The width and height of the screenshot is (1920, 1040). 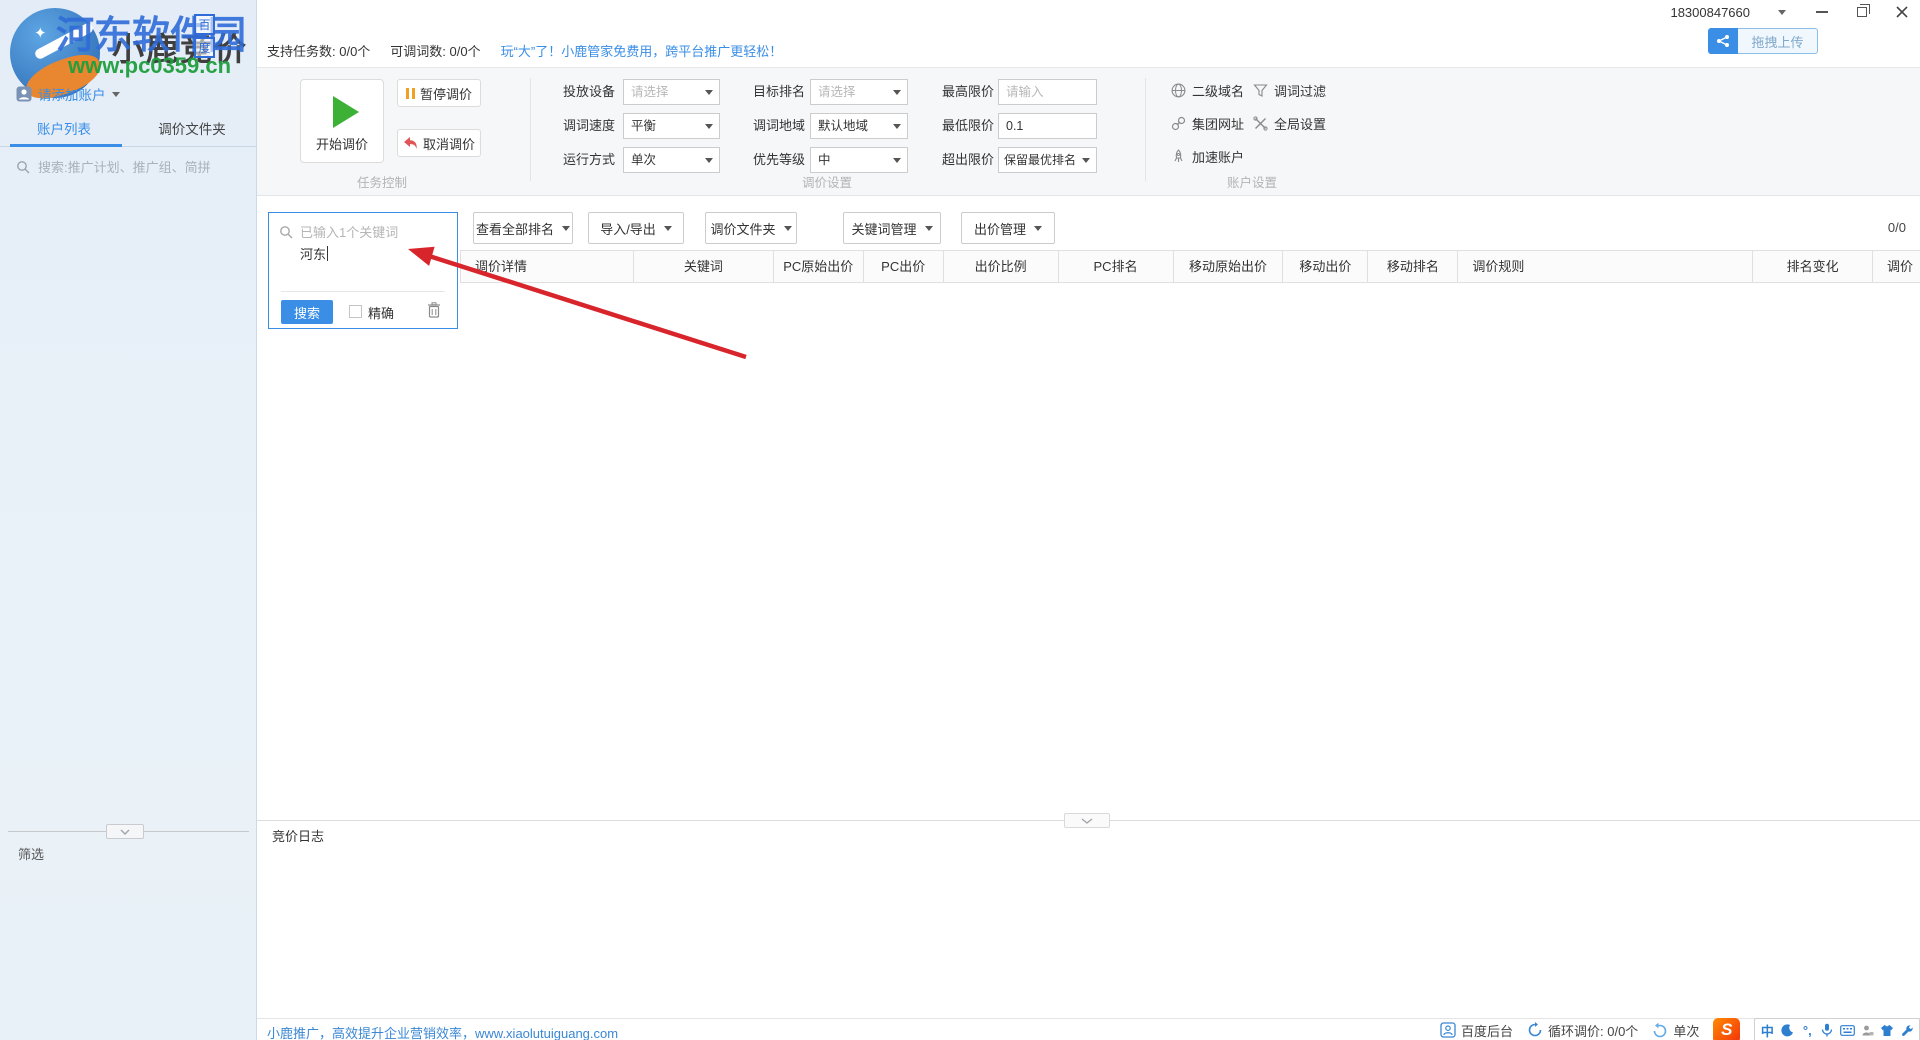 I want to click on footer-promo-link: 小鹿推广，高效提升企业营销效率，www.xiaolutuiguang.com, so click(x=442, y=1031).